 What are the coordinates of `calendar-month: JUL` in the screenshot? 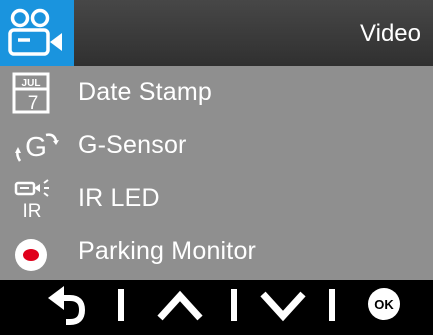 It's located at (31, 83).